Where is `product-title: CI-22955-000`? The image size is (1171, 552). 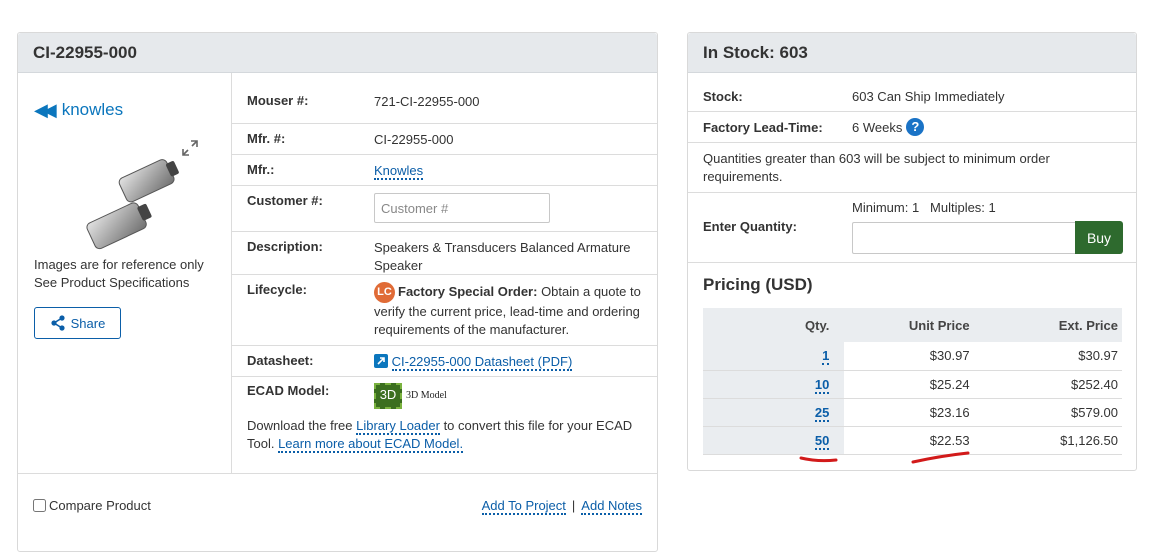
product-title: CI-22955-000 is located at coordinates (337, 53).